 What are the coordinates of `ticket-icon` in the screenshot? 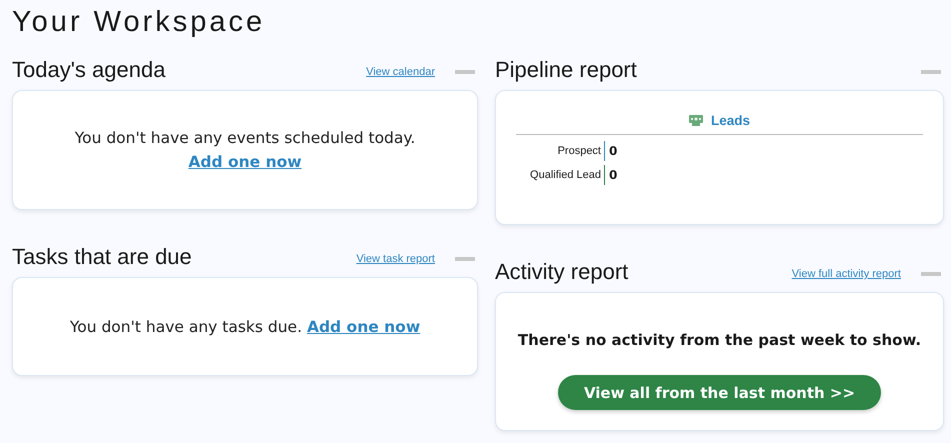 It's located at (695, 120).